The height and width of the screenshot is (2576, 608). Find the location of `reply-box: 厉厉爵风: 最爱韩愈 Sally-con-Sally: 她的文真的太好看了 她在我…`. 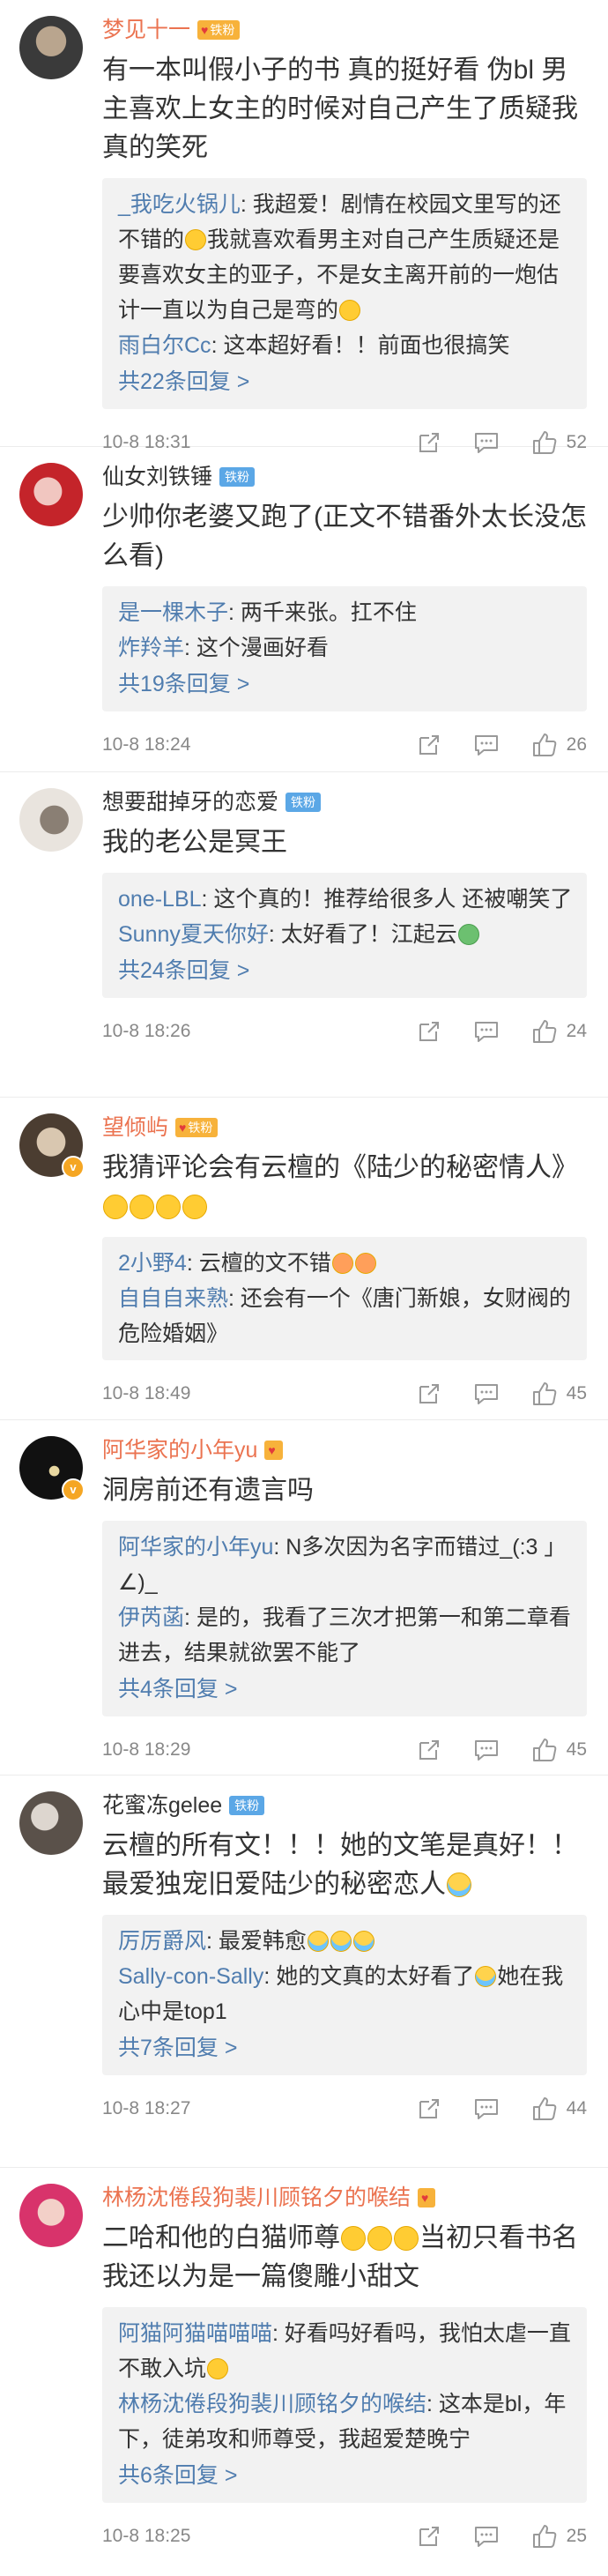

reply-box: 厉厉爵风: 最爱韩愈 Sally-con-Sally: 她的文真的太好看了 她在我… is located at coordinates (344, 1995).